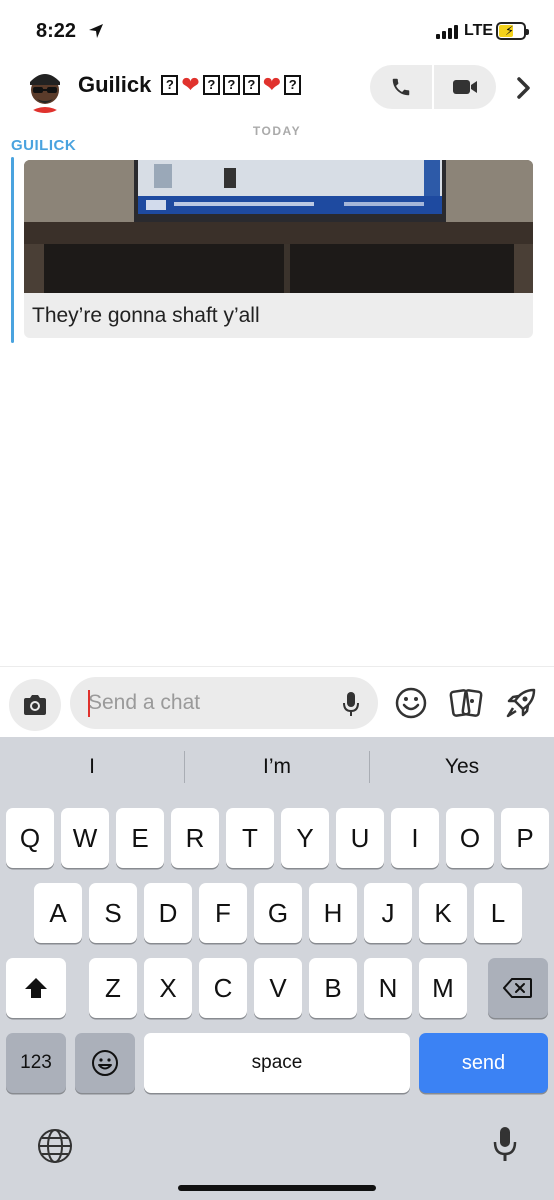 The image size is (554, 1200). What do you see at coordinates (388, 988) in the screenshot?
I see `key-n: N` at bounding box center [388, 988].